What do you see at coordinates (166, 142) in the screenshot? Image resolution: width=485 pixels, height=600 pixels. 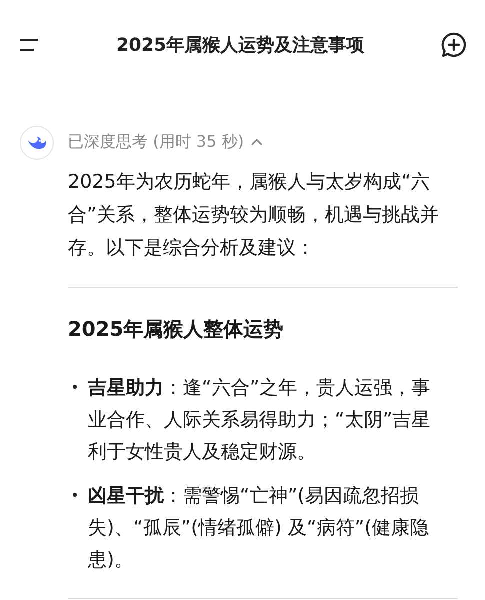 I see `thinking-toggle: 已深度思考 (用时 35 秒)` at bounding box center [166, 142].